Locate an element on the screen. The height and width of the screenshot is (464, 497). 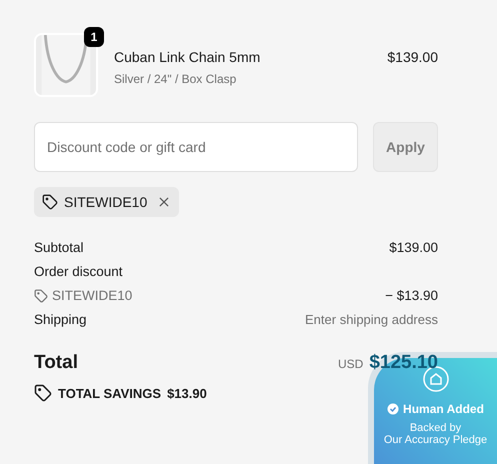
discount-code: SITEWIDE10 is located at coordinates (106, 202).